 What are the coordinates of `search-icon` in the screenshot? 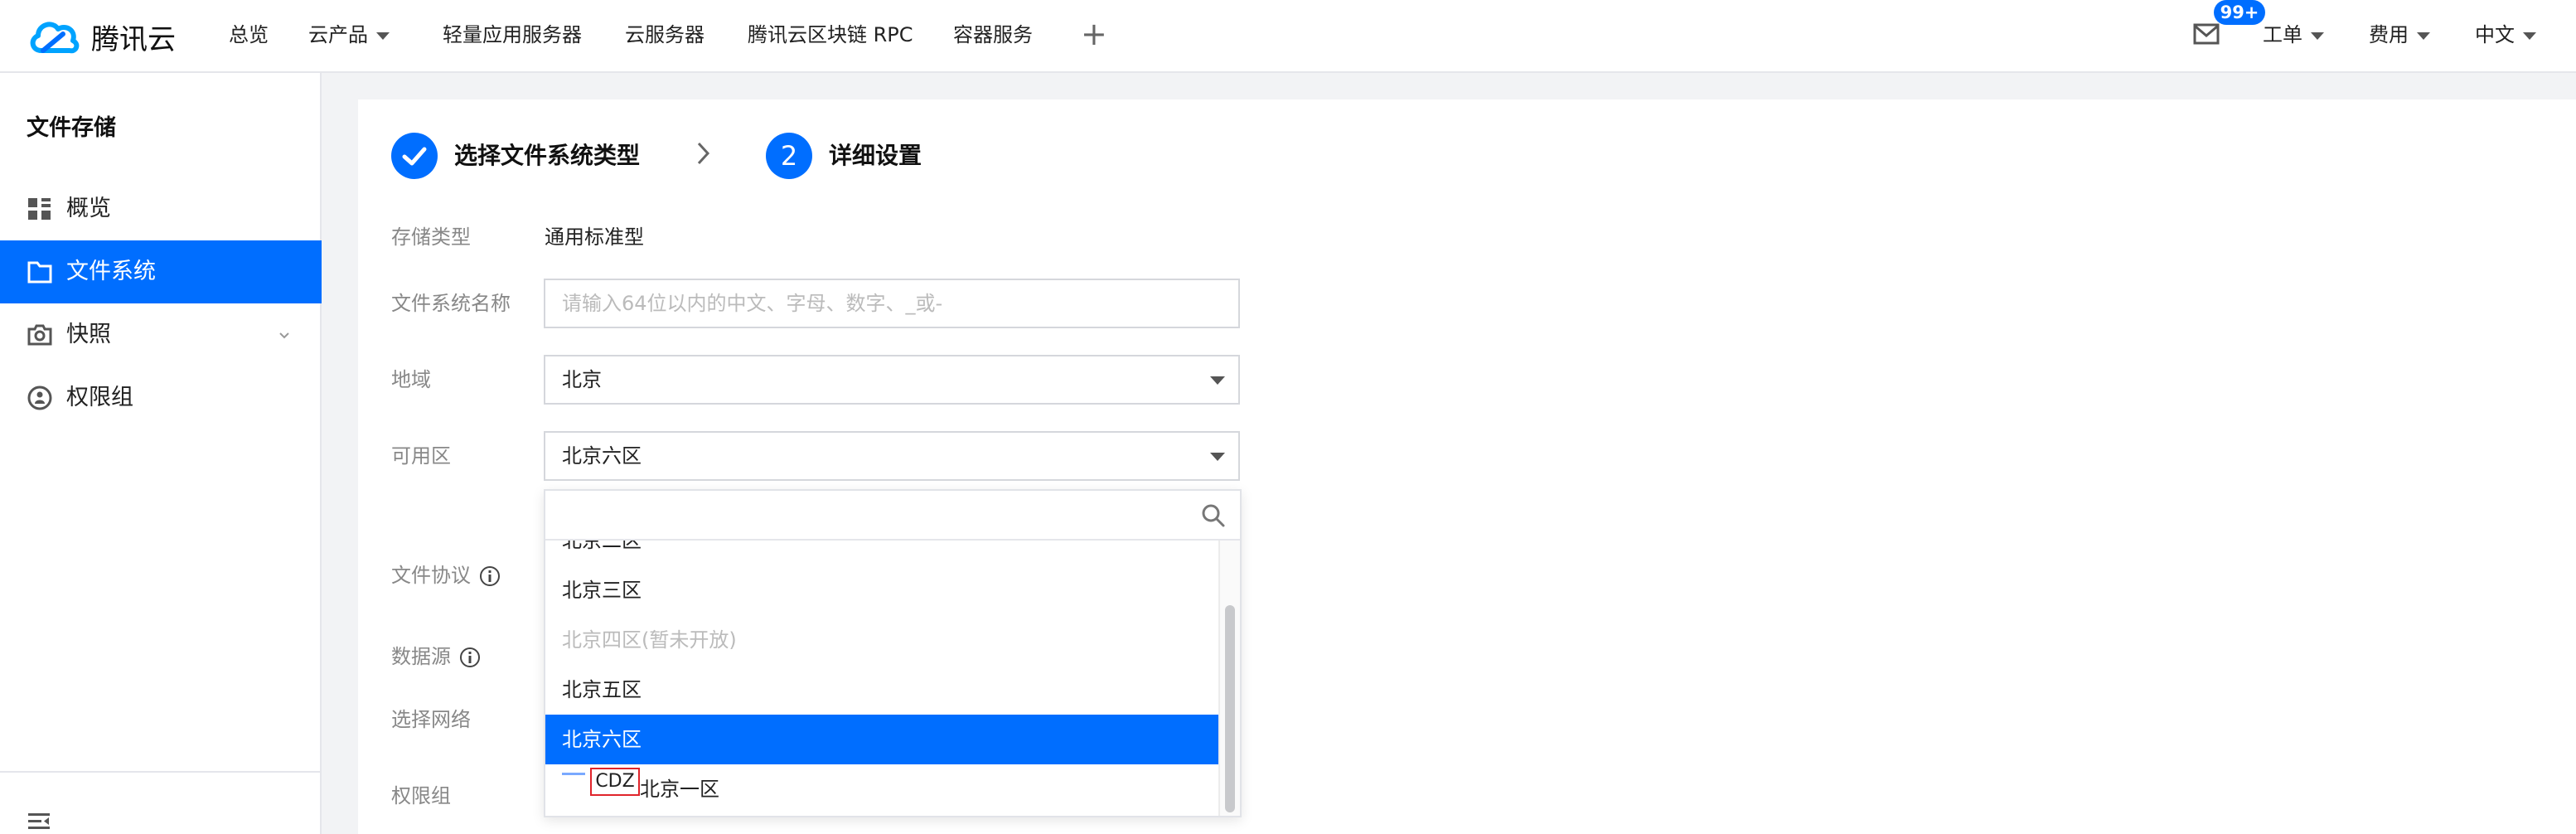 It's located at (1213, 515).